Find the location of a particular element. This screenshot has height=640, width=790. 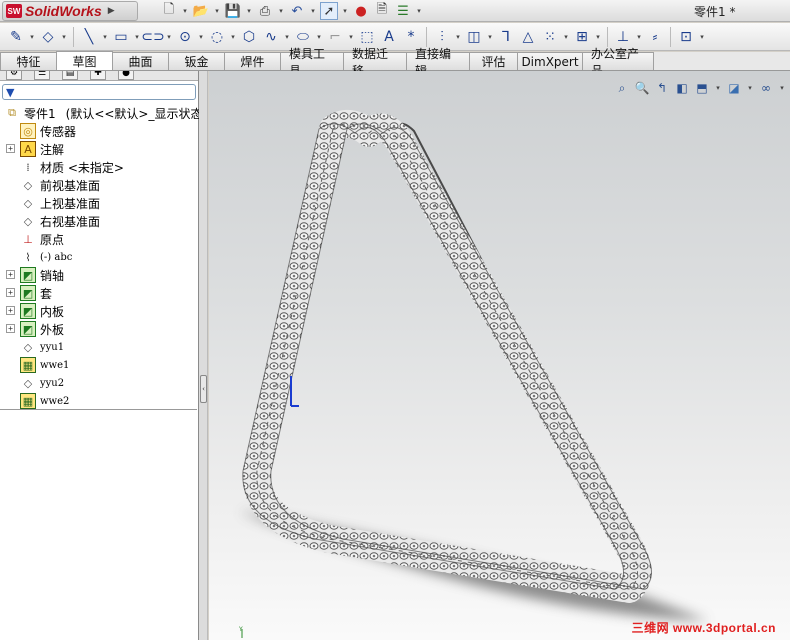

print-icon: ⎙ is located at coordinates (265, 11).